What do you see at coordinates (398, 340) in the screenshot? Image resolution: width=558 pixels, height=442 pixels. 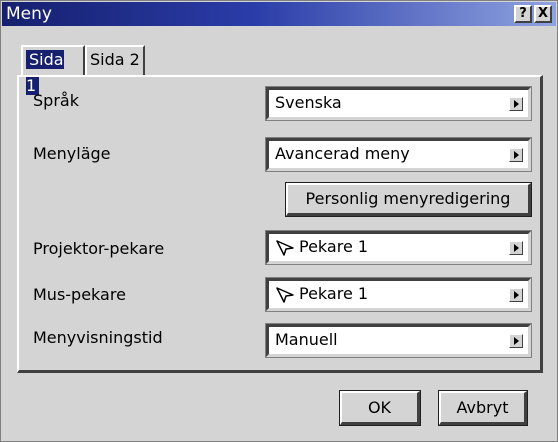 I see `menu-display-time-select: Manuell` at bounding box center [398, 340].